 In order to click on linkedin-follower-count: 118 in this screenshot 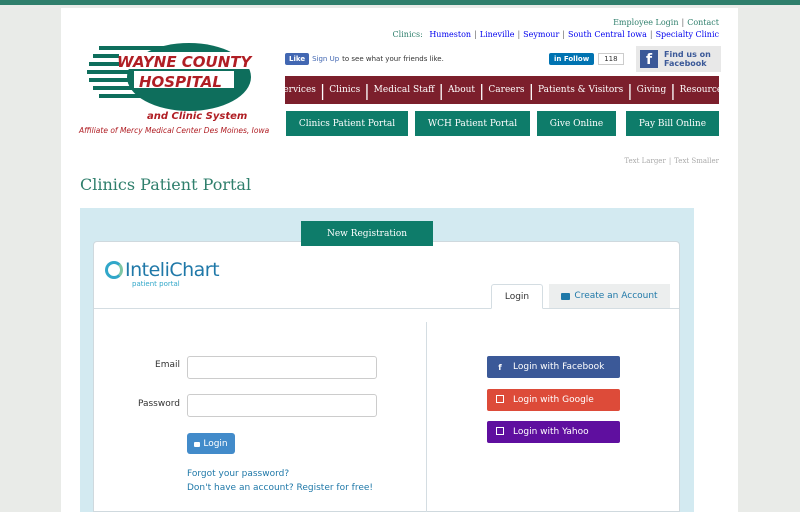, I will do `click(611, 59)`.